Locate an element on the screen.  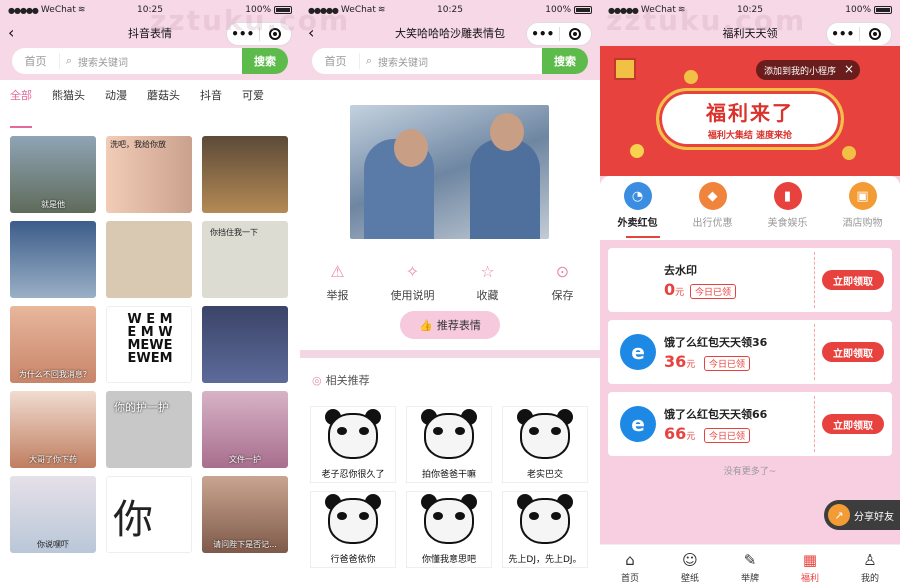
takeout-icon: ◔ is located at coordinates (637, 196).